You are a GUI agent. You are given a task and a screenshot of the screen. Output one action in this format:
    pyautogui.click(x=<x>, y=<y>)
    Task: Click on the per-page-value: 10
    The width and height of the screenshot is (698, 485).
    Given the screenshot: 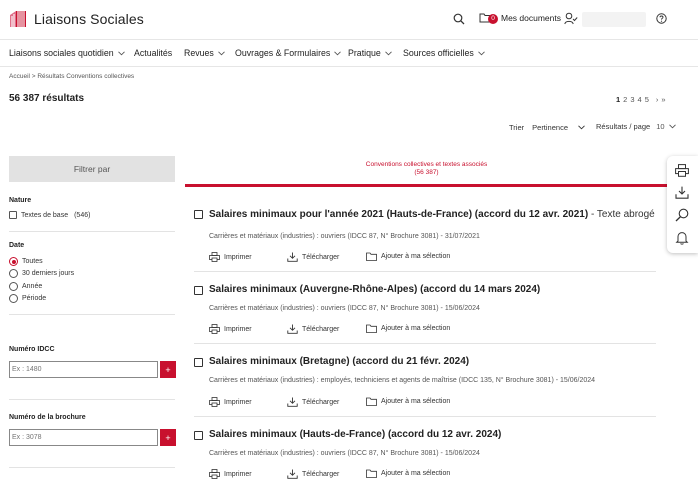 What is the action you would take?
    pyautogui.click(x=660, y=126)
    